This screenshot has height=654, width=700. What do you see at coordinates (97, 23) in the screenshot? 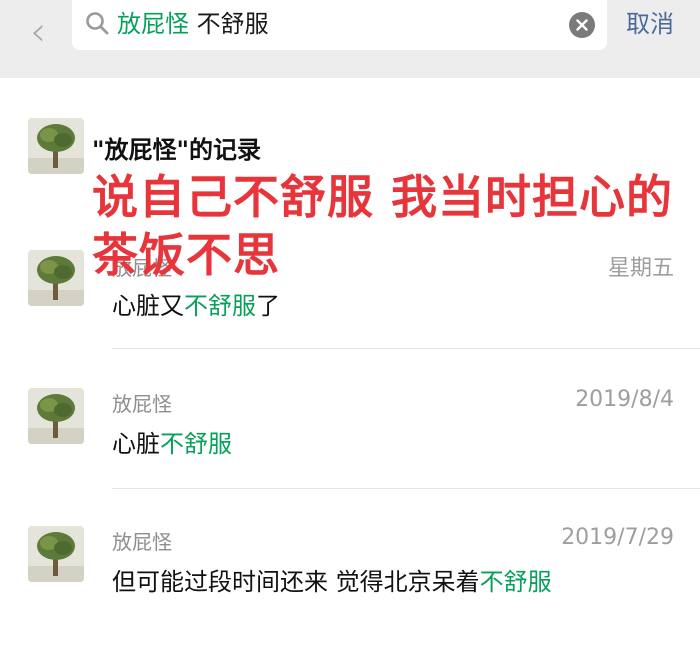
I see `search-icon` at bounding box center [97, 23].